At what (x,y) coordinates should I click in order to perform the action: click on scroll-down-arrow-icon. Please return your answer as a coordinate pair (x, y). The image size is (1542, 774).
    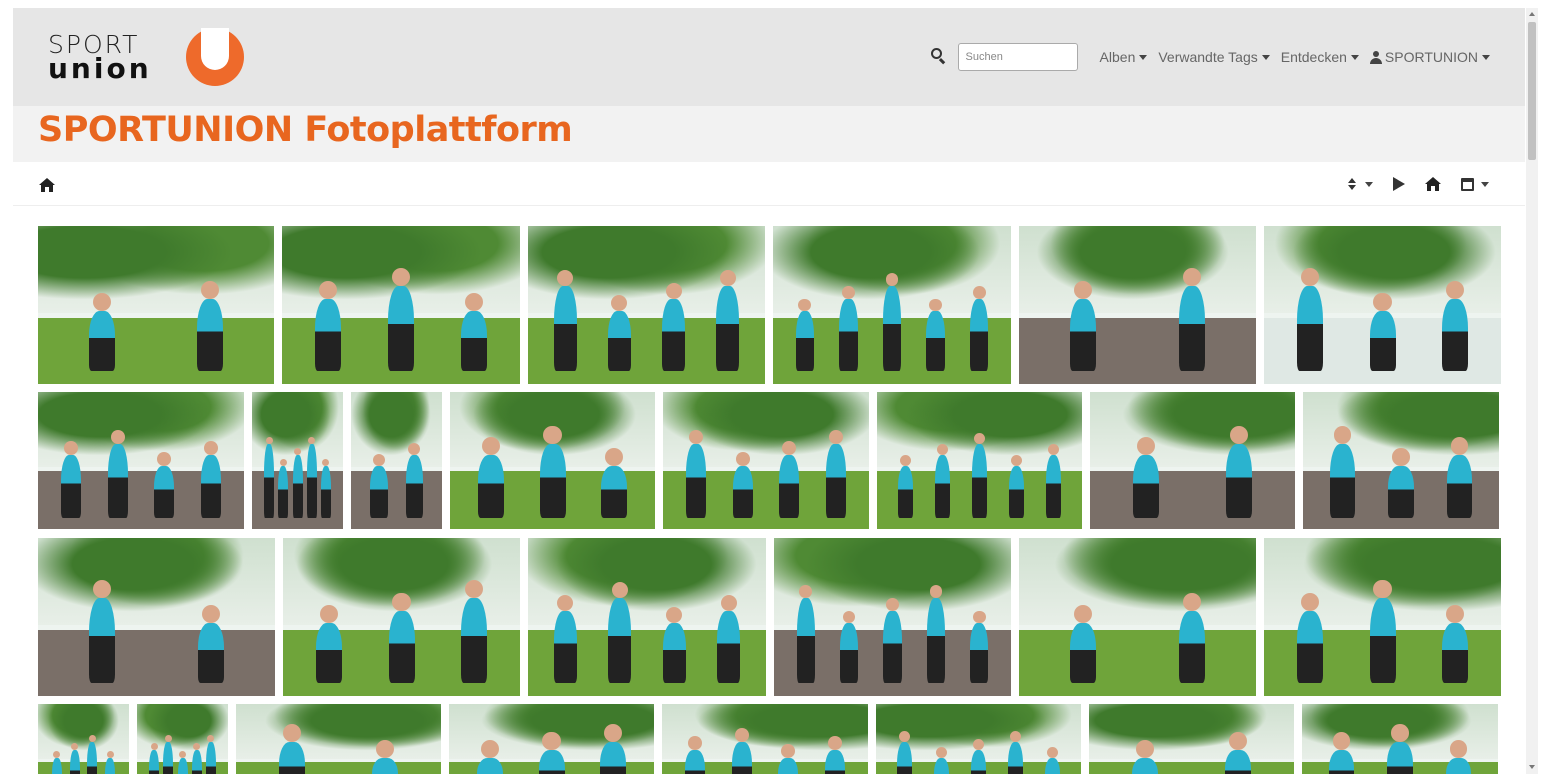
    Looking at the image, I should click on (1532, 767).